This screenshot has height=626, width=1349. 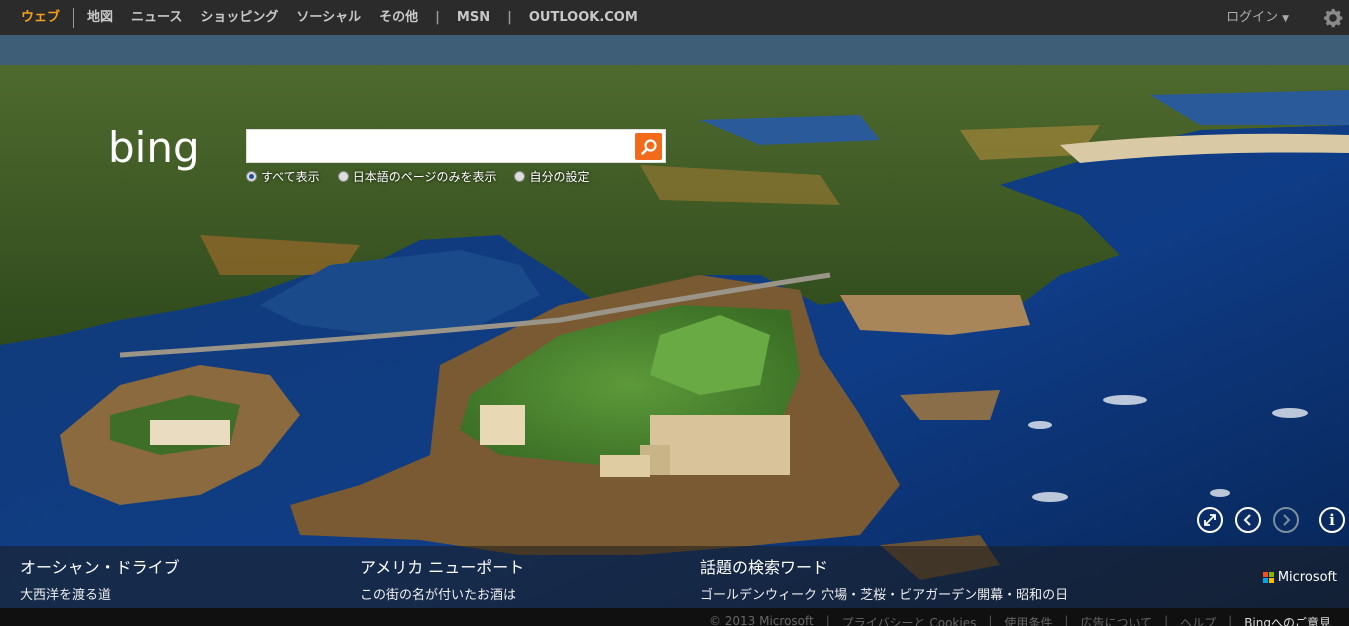 What do you see at coordinates (1116, 620) in the screenshot?
I see `ads-link: 広告について` at bounding box center [1116, 620].